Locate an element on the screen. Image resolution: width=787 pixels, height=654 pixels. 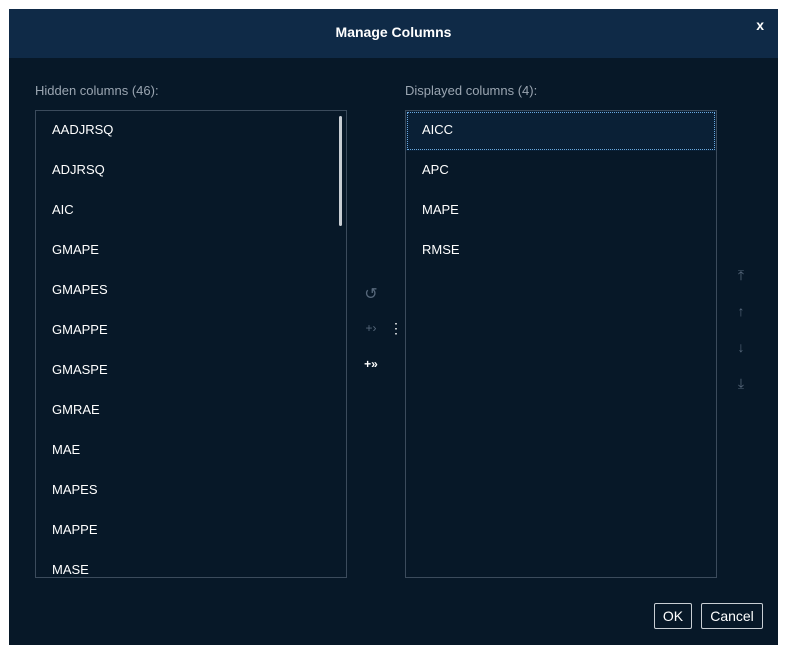
list-item: ADJRSQ is located at coordinates (191, 171).